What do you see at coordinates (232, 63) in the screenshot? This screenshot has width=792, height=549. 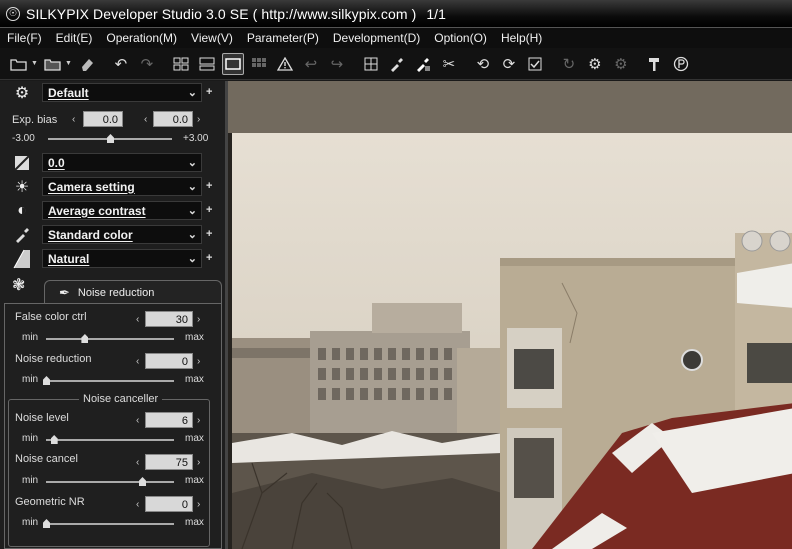 I see `single-view-icon` at bounding box center [232, 63].